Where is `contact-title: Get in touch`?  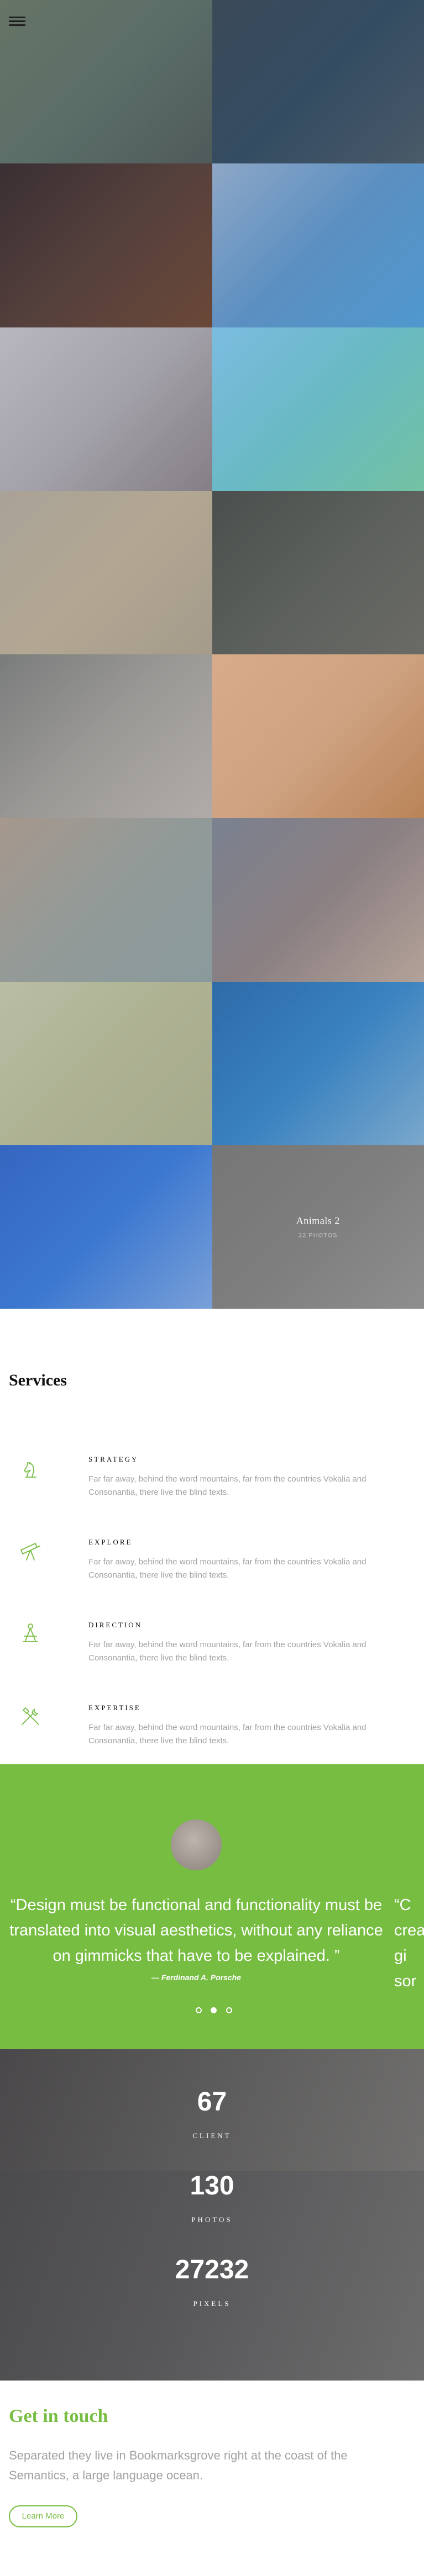 contact-title: Get in touch is located at coordinates (58, 2416).